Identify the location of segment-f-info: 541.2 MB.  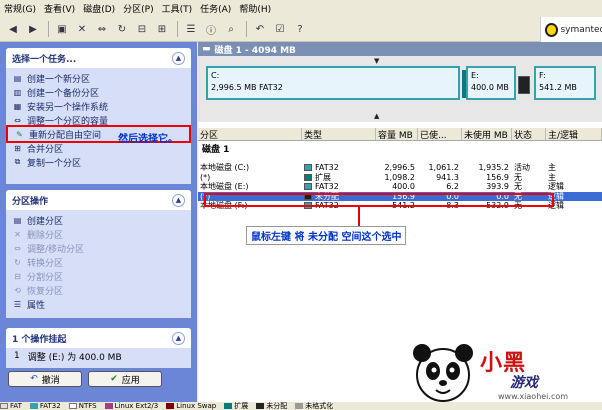
(558, 87).